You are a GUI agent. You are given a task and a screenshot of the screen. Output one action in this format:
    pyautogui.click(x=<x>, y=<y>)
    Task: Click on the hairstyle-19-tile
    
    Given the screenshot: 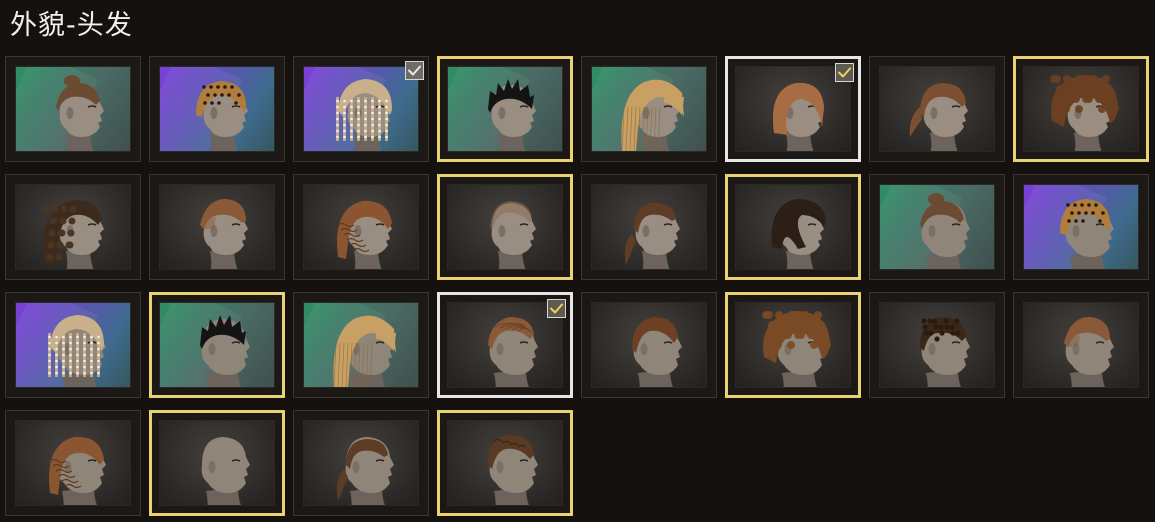 What is the action you would take?
    pyautogui.click(x=361, y=345)
    